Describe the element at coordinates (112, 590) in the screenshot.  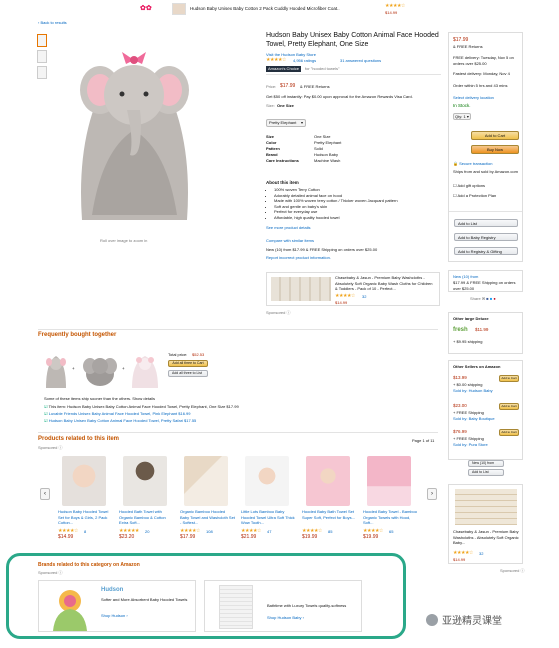
I see `brand-card-1-logo: Hudson` at that location.